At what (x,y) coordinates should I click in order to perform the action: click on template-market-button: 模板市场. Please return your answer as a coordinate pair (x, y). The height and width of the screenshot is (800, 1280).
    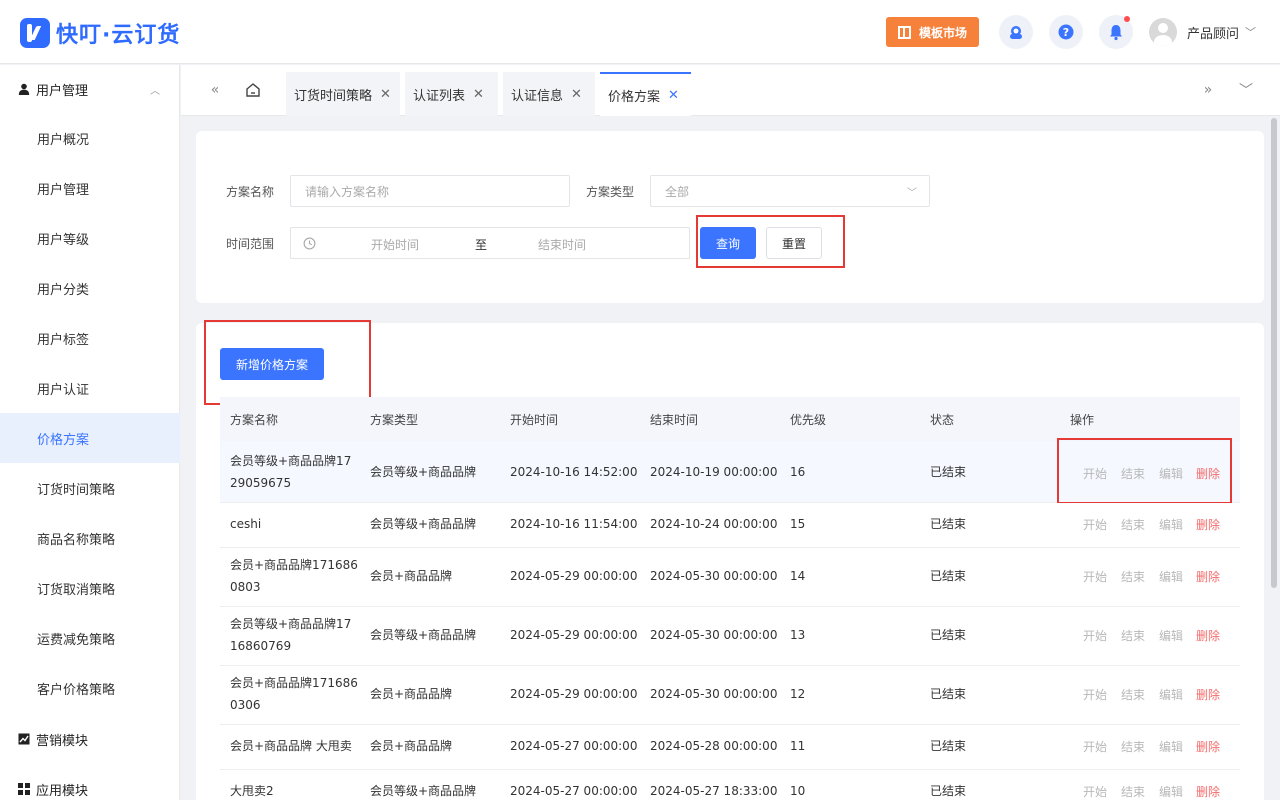
    Looking at the image, I should click on (932, 32).